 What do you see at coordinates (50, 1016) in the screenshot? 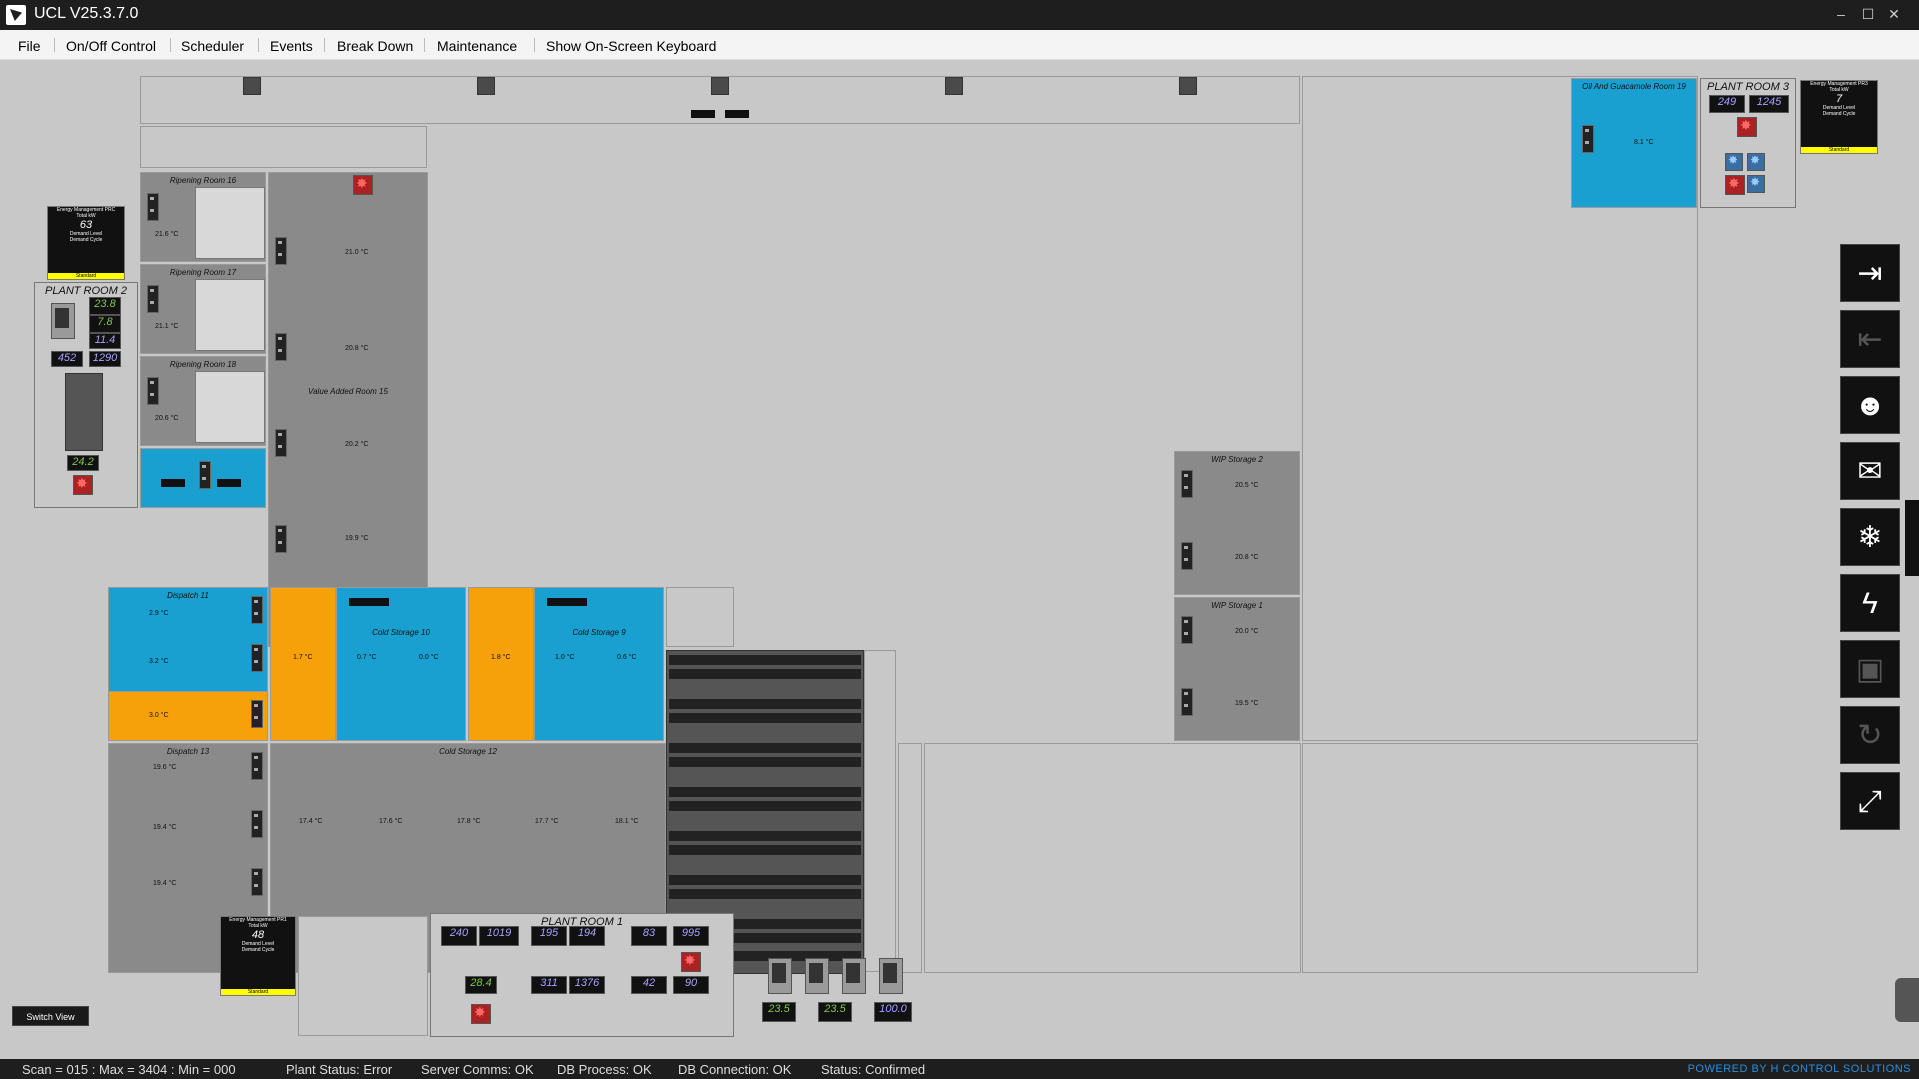
I see `switch-view-button: Switch View` at bounding box center [50, 1016].